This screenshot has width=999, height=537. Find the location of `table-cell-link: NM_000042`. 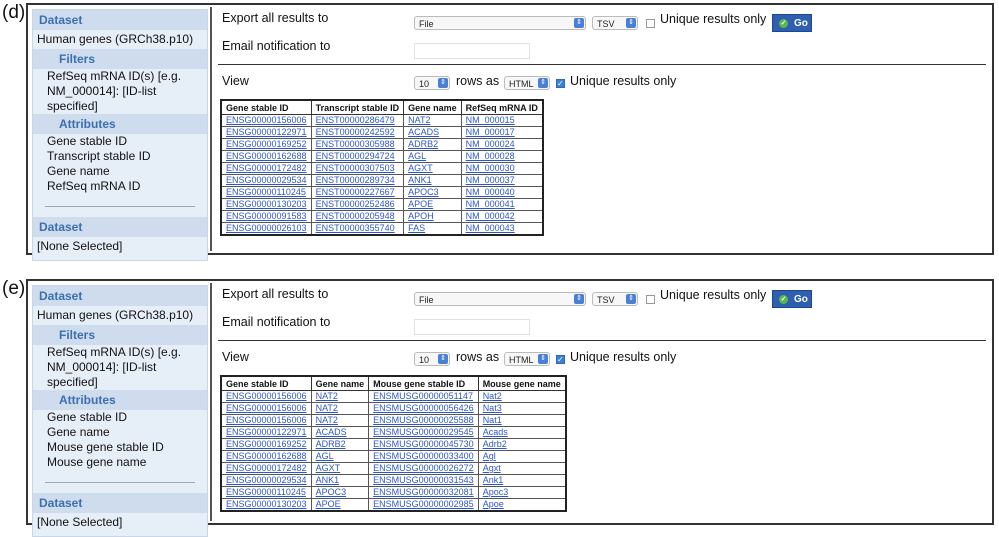

table-cell-link: NM_000042 is located at coordinates (502, 216).